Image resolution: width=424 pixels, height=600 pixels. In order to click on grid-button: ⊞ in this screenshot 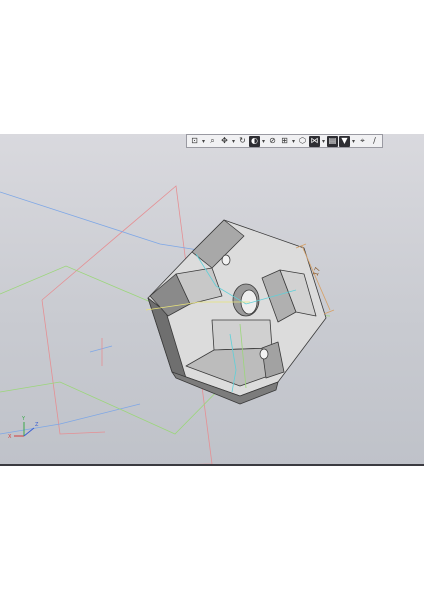, I will do `click(284, 141)`.